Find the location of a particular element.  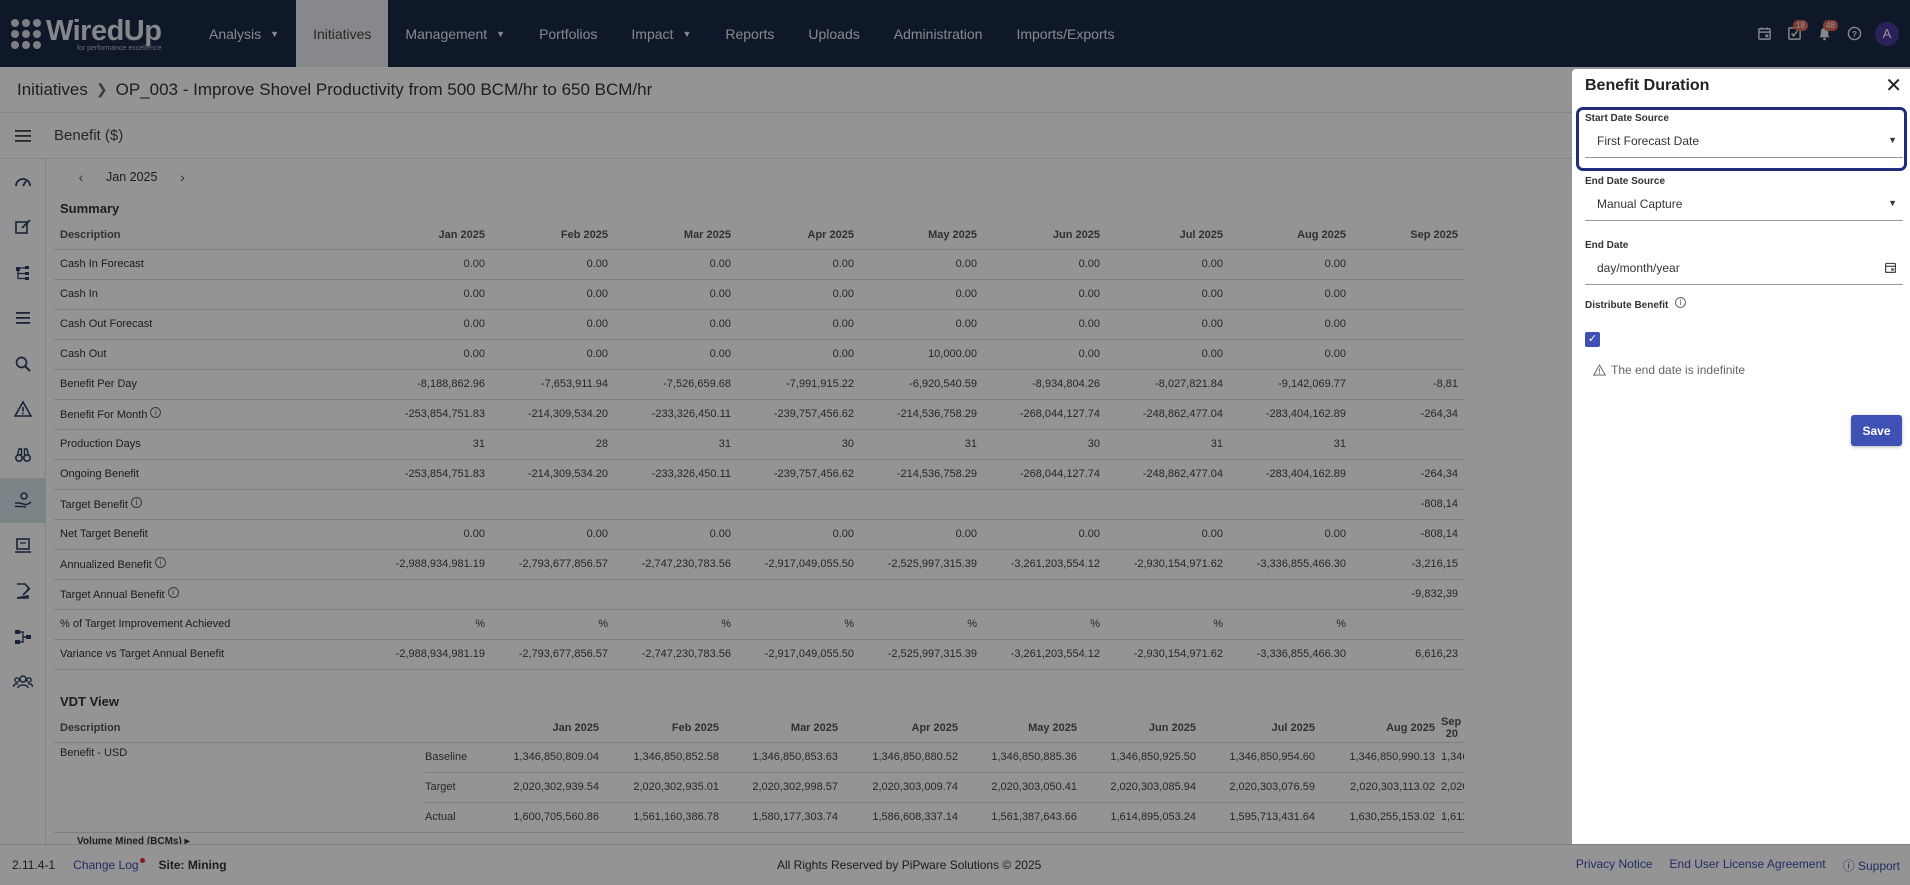

distribute-benefit-checkbox: ✓ is located at coordinates (1592, 339).